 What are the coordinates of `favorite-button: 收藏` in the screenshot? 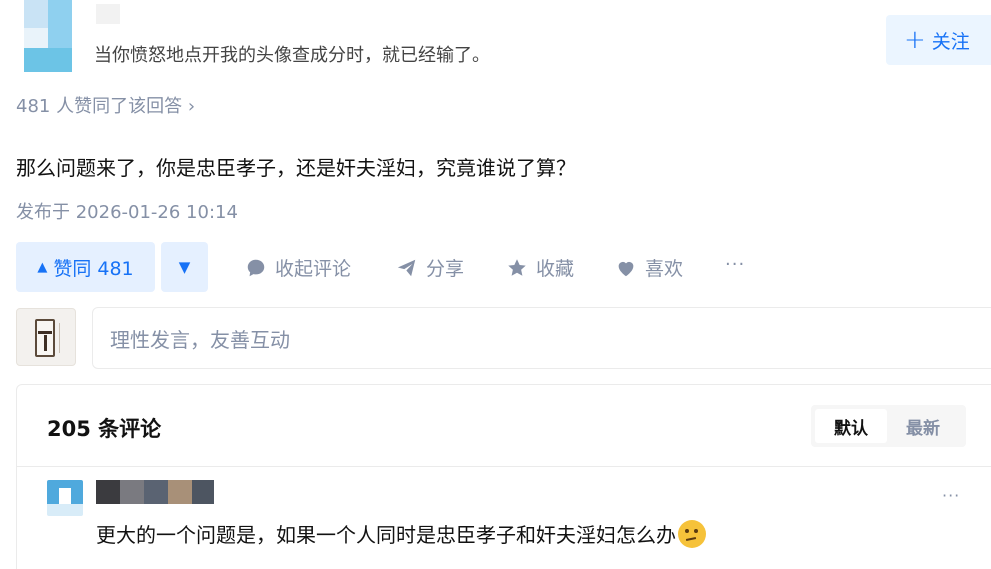 It's located at (540, 267).